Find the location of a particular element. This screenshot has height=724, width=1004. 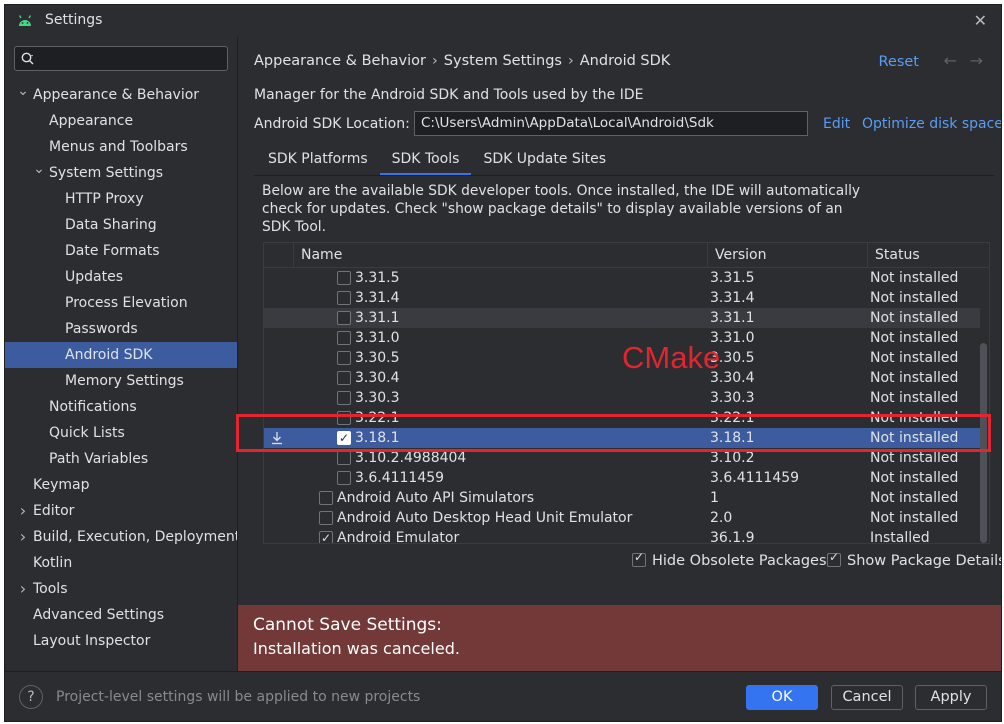

column-header-version: Version is located at coordinates (787, 255).